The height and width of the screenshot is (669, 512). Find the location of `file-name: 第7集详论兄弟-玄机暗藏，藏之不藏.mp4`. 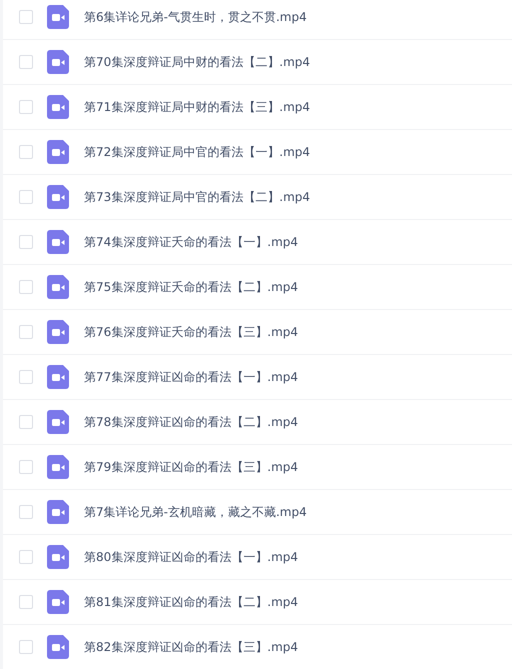

file-name: 第7集详论兄弟-玄机暗藏，藏之不藏.mp4 is located at coordinates (195, 512).